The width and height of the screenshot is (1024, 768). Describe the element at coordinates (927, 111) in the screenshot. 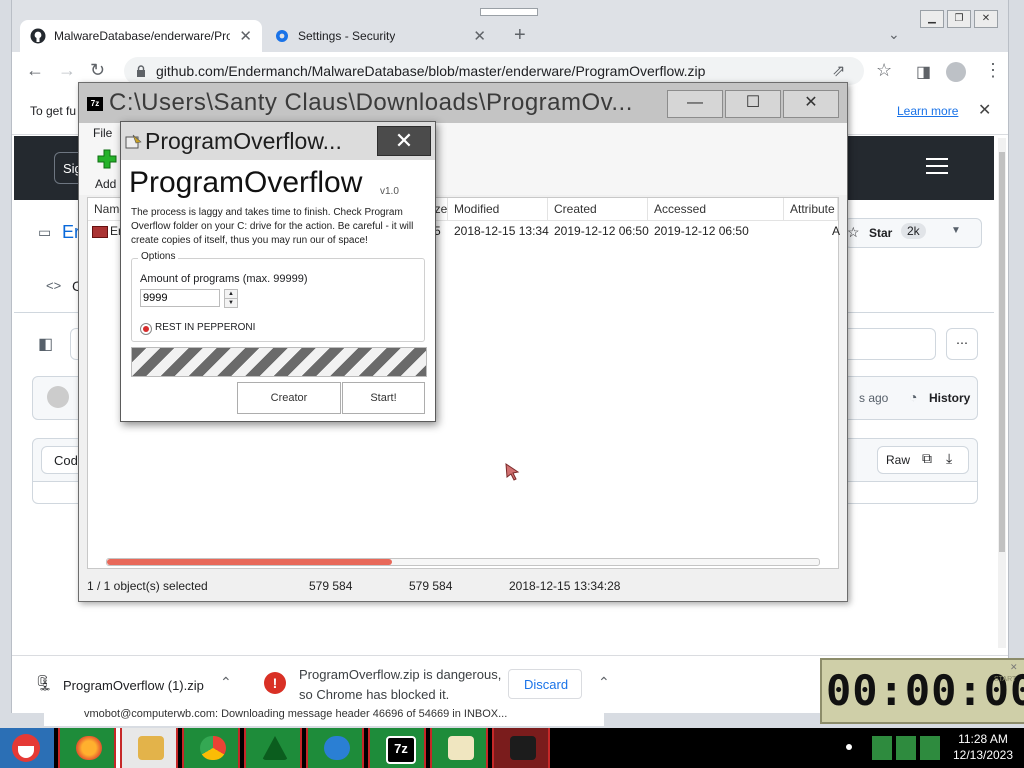

I see `learn-more-link: Learn more` at that location.